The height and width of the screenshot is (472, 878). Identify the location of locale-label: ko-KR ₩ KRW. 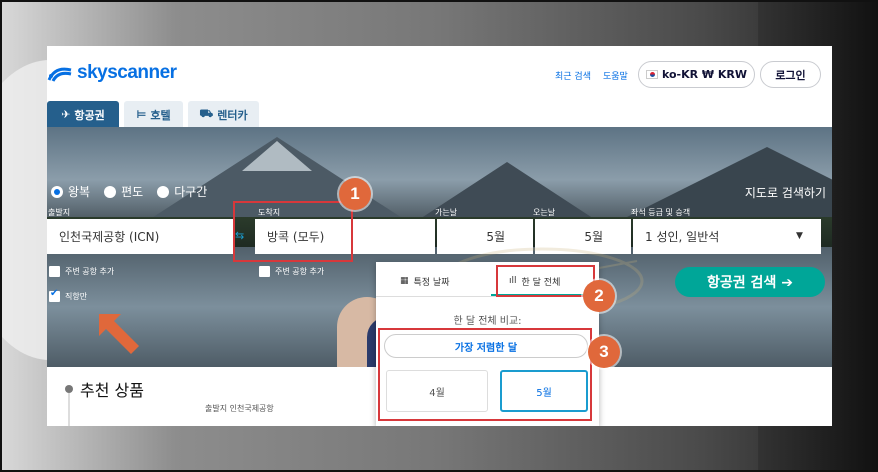
(704, 74).